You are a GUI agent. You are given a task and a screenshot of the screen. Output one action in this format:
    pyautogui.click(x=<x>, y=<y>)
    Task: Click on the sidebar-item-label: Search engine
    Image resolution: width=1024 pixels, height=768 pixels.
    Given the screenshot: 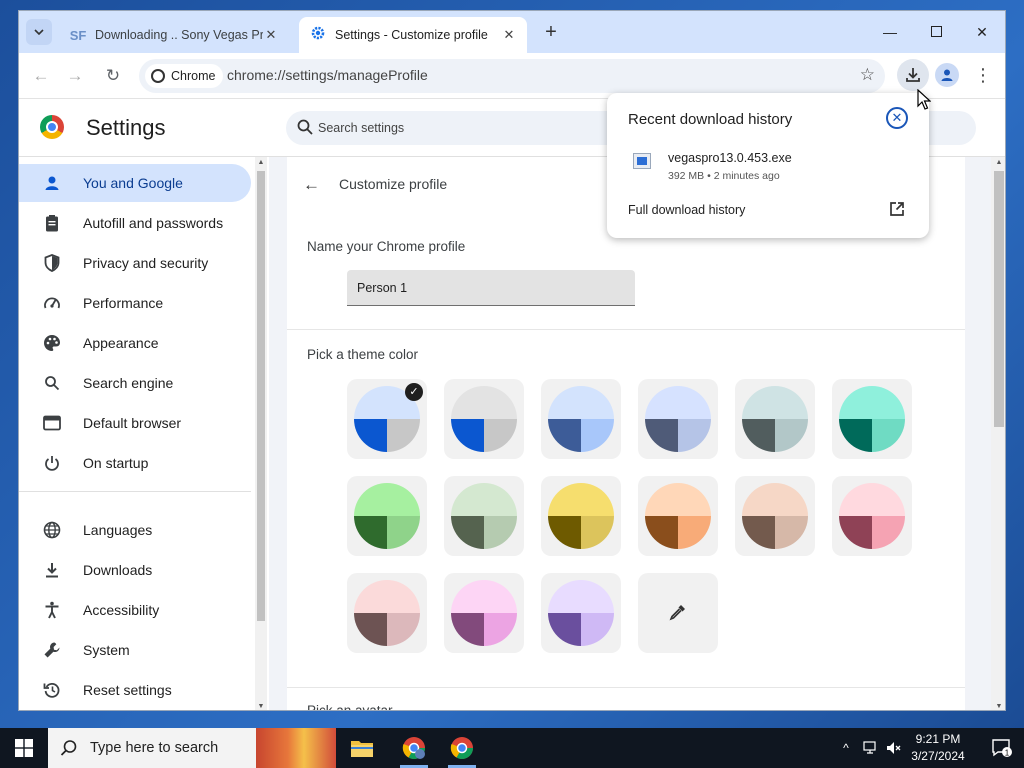 What is the action you would take?
    pyautogui.click(x=128, y=383)
    